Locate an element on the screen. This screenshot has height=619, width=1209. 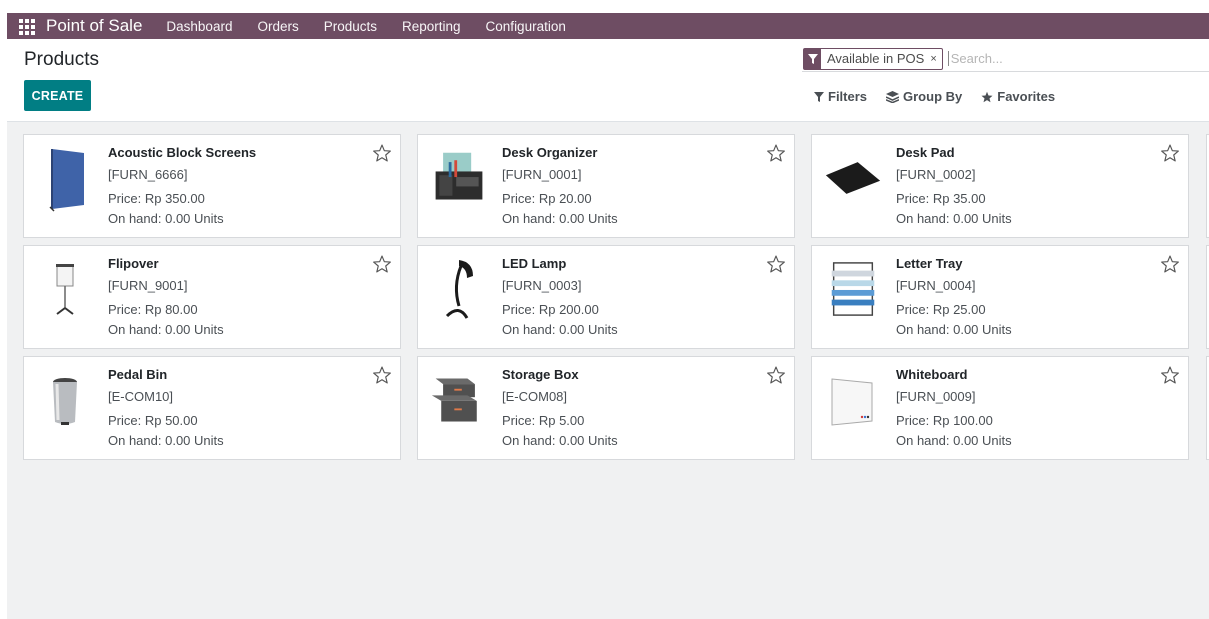
product-ref: [FURN_9001] is located at coordinates (148, 285).